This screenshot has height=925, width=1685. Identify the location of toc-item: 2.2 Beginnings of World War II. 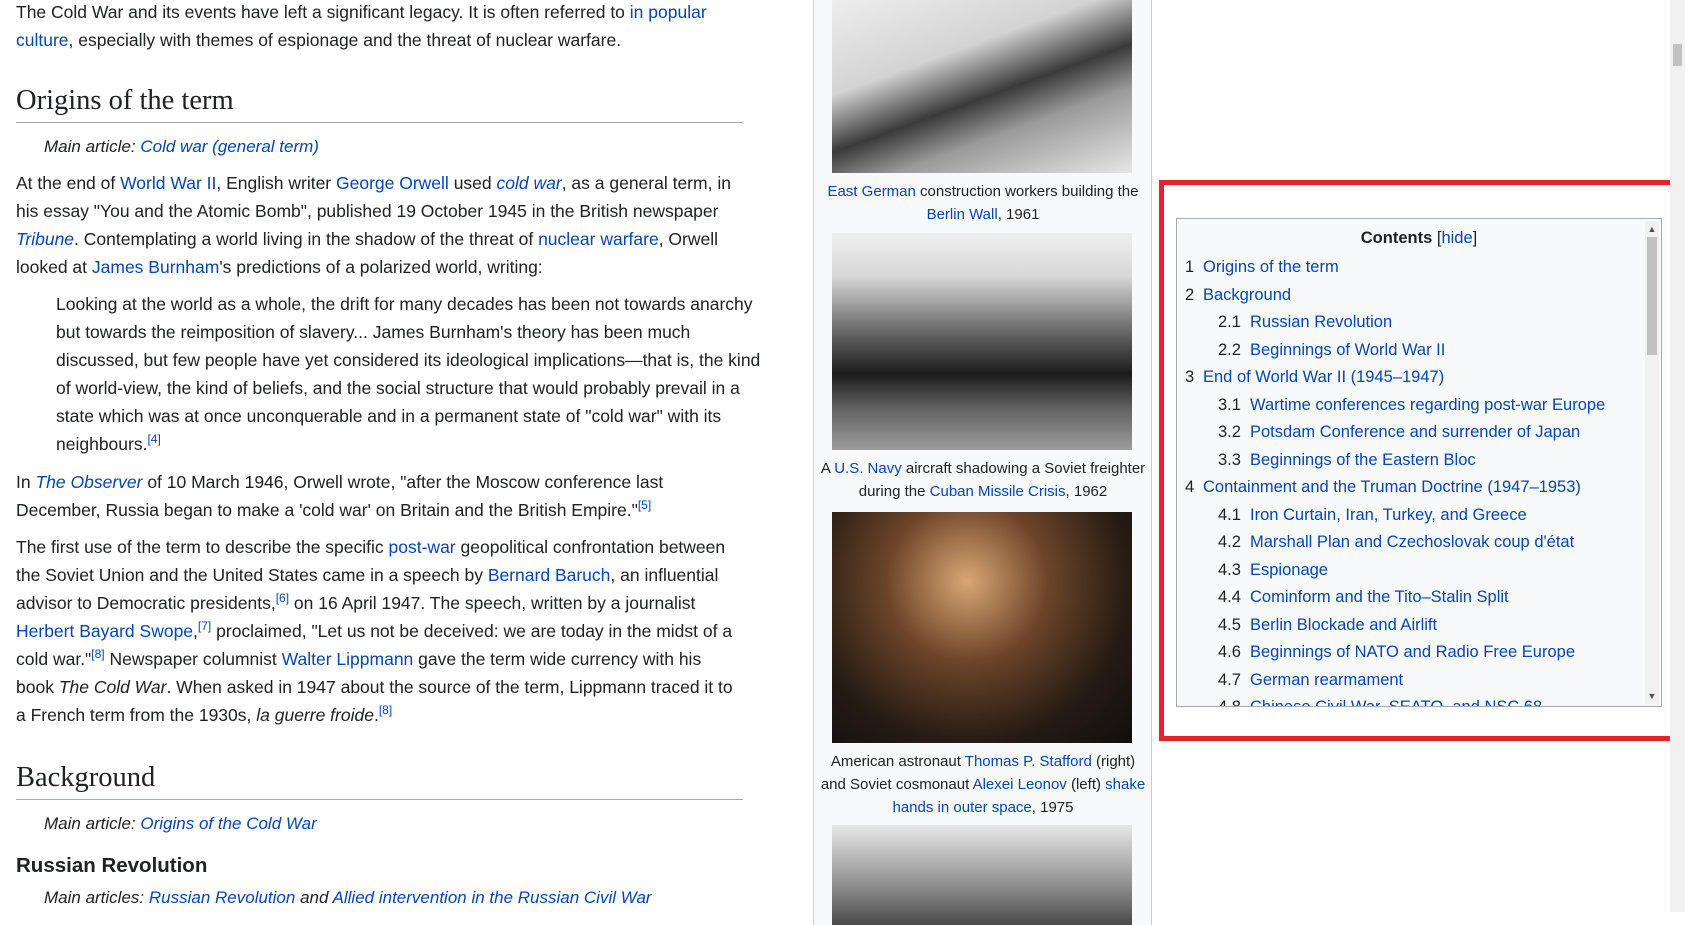
(1419, 351).